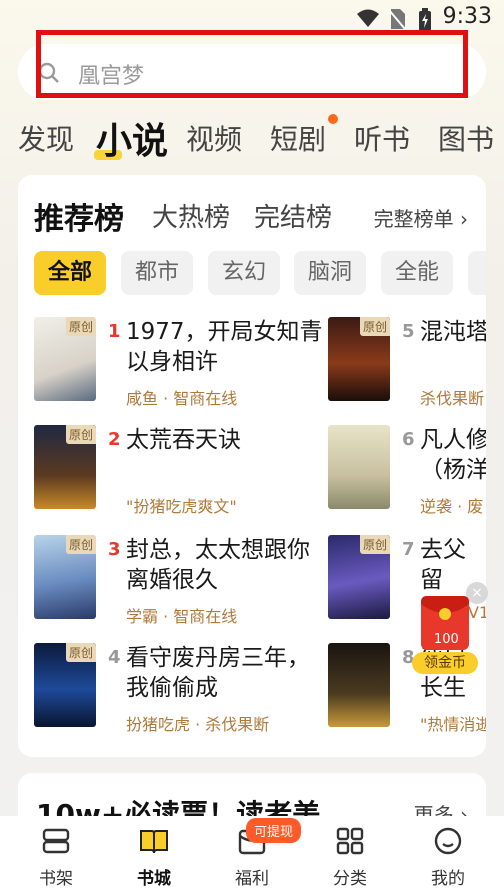 Image resolution: width=504 pixels, height=896 pixels. Describe the element at coordinates (397, 19) in the screenshot. I see `no-sim-icon` at that location.